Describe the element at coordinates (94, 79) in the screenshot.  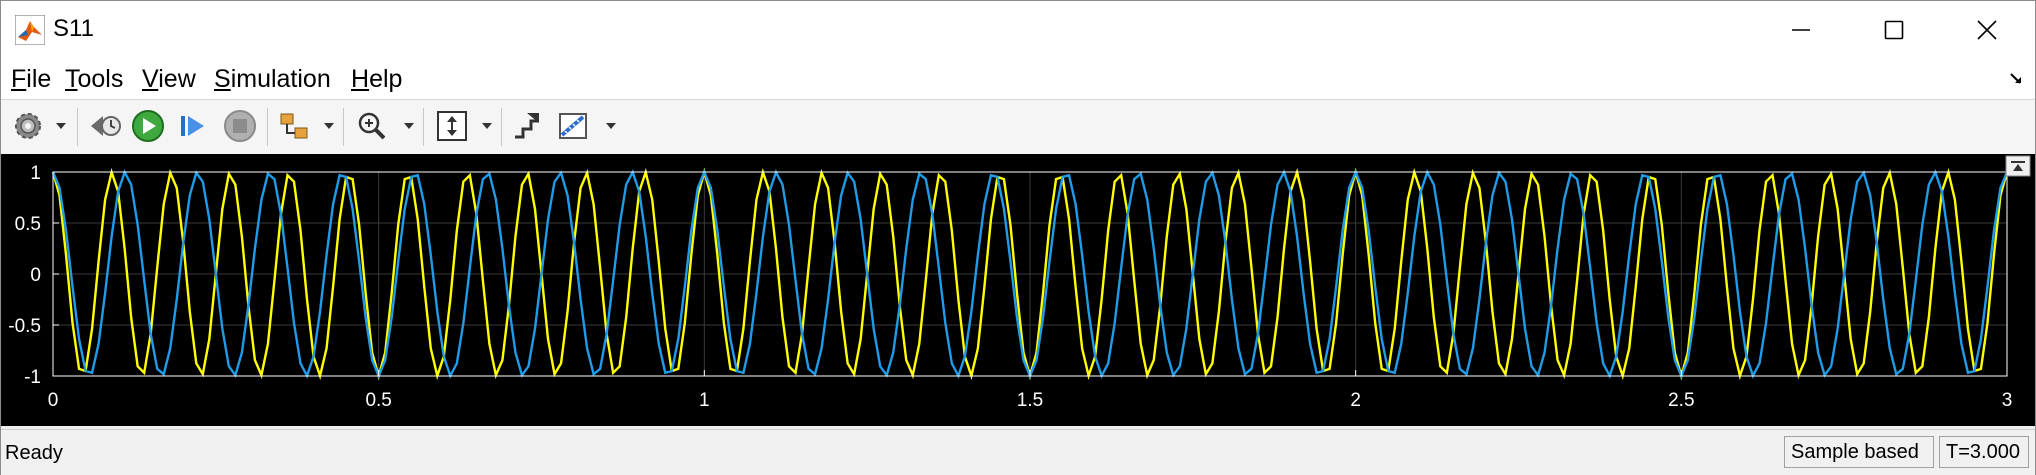
I see `menu-tools: Tools` at that location.